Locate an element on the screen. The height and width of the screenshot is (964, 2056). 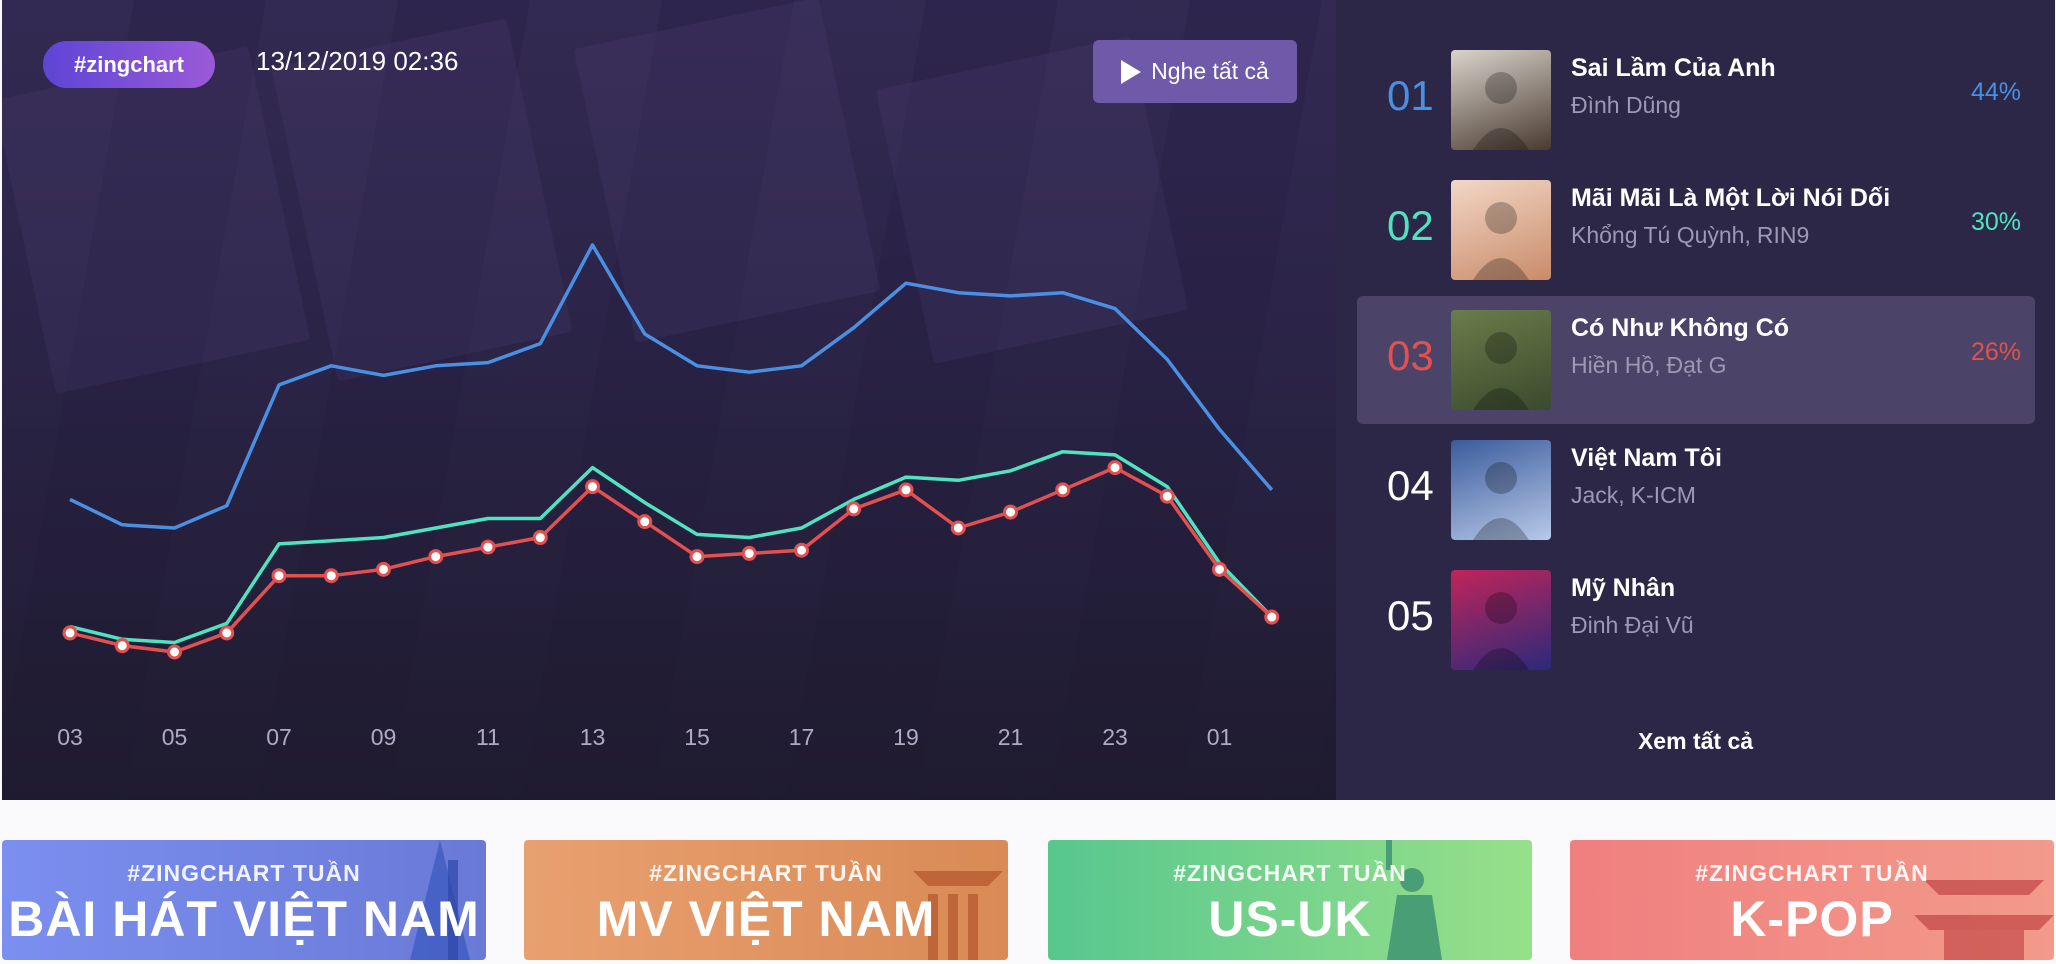
x-axis-tick-label: 03 is located at coordinates (70, 737).